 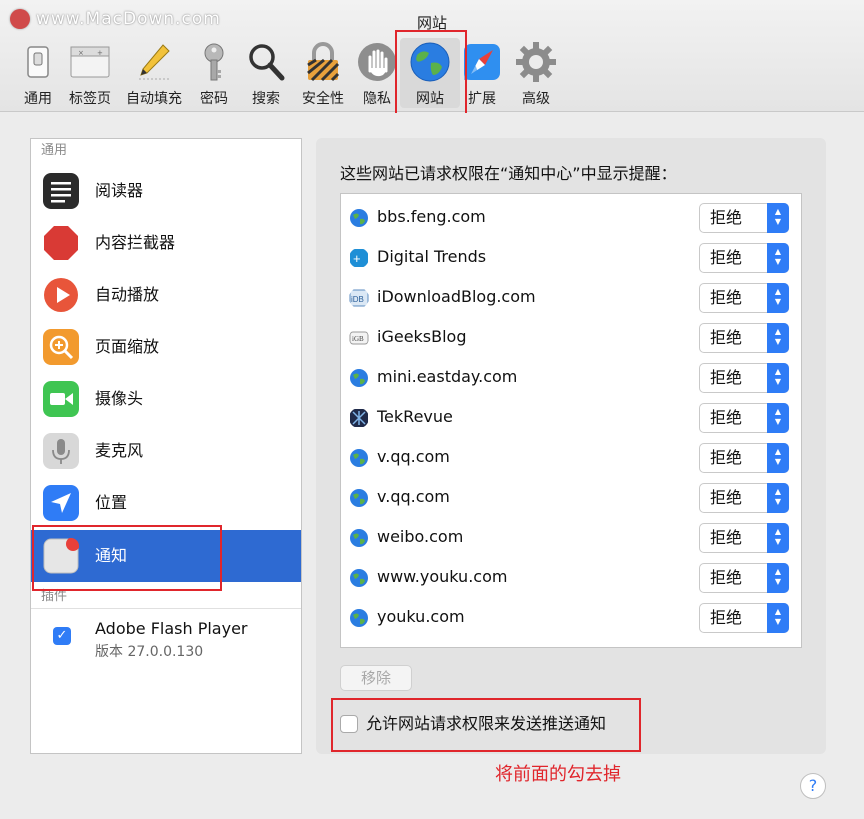 What do you see at coordinates (482, 62) in the screenshot?
I see `compass-icon` at bounding box center [482, 62].